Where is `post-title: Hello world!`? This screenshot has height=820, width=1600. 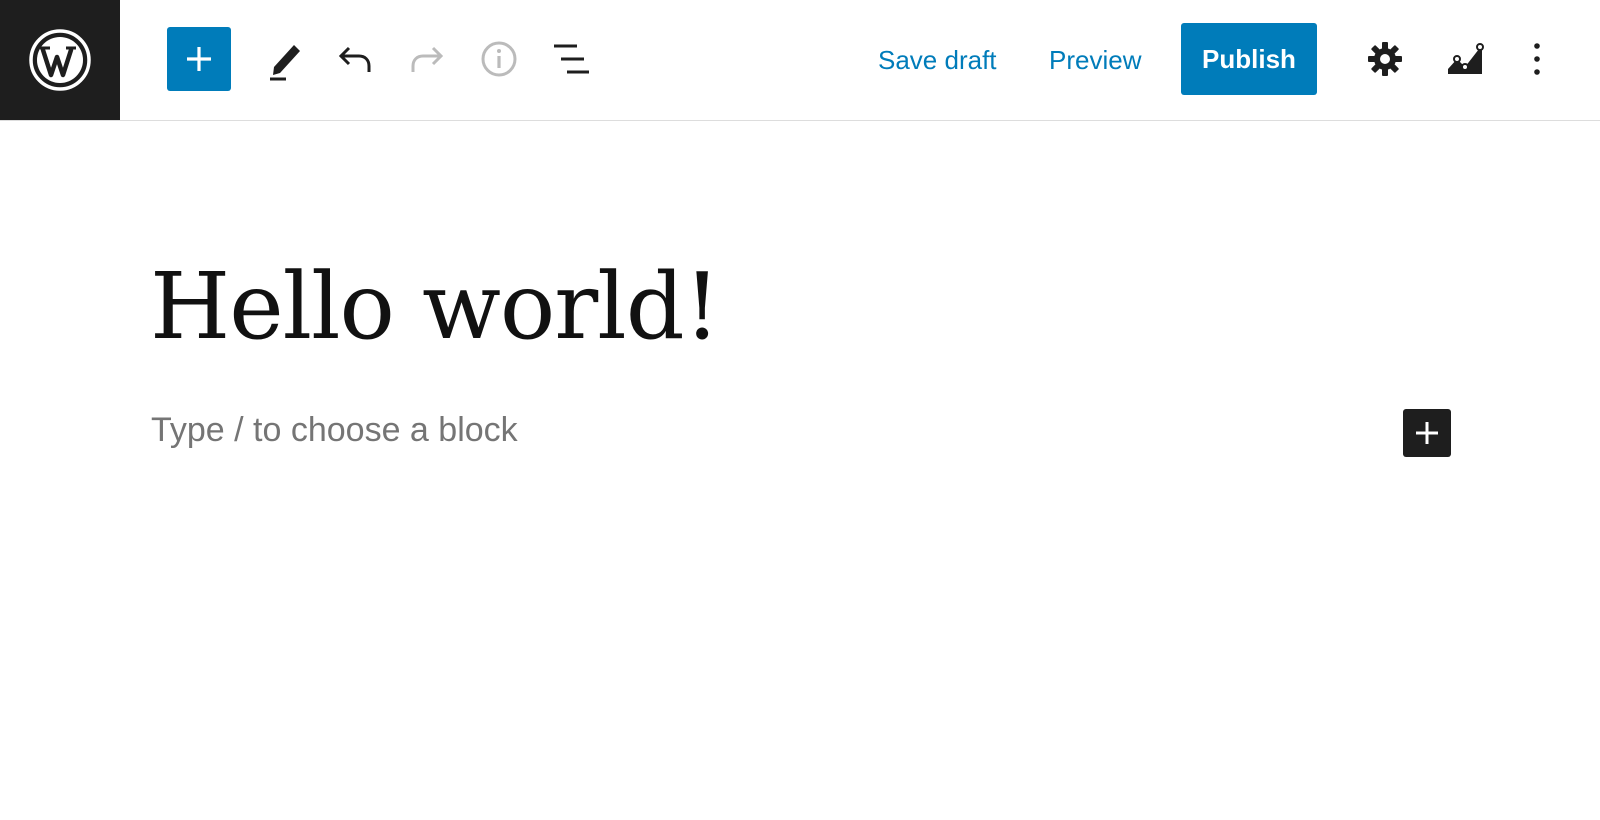 post-title: Hello world! is located at coordinates (435, 306).